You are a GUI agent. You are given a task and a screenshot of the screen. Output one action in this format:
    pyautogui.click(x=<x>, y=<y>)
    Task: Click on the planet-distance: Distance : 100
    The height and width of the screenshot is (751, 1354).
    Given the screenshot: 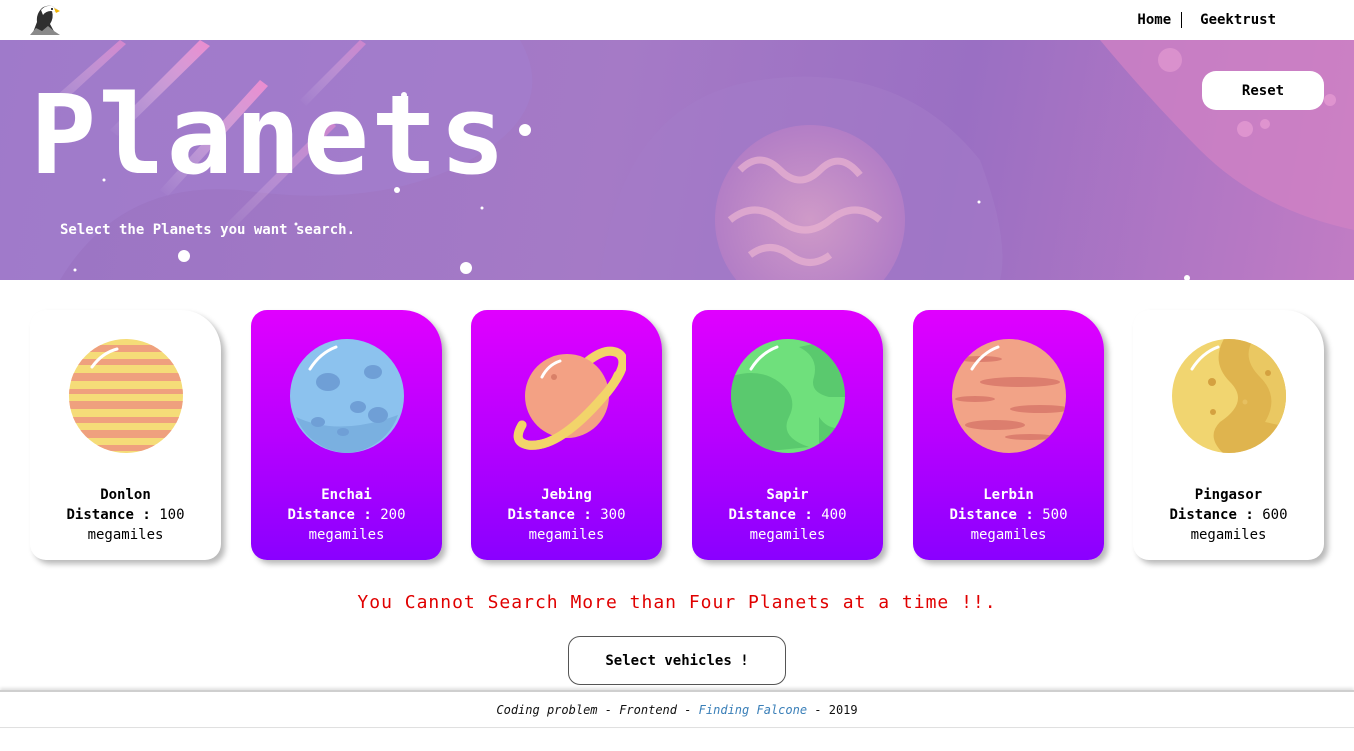 What is the action you would take?
    pyautogui.click(x=125, y=515)
    